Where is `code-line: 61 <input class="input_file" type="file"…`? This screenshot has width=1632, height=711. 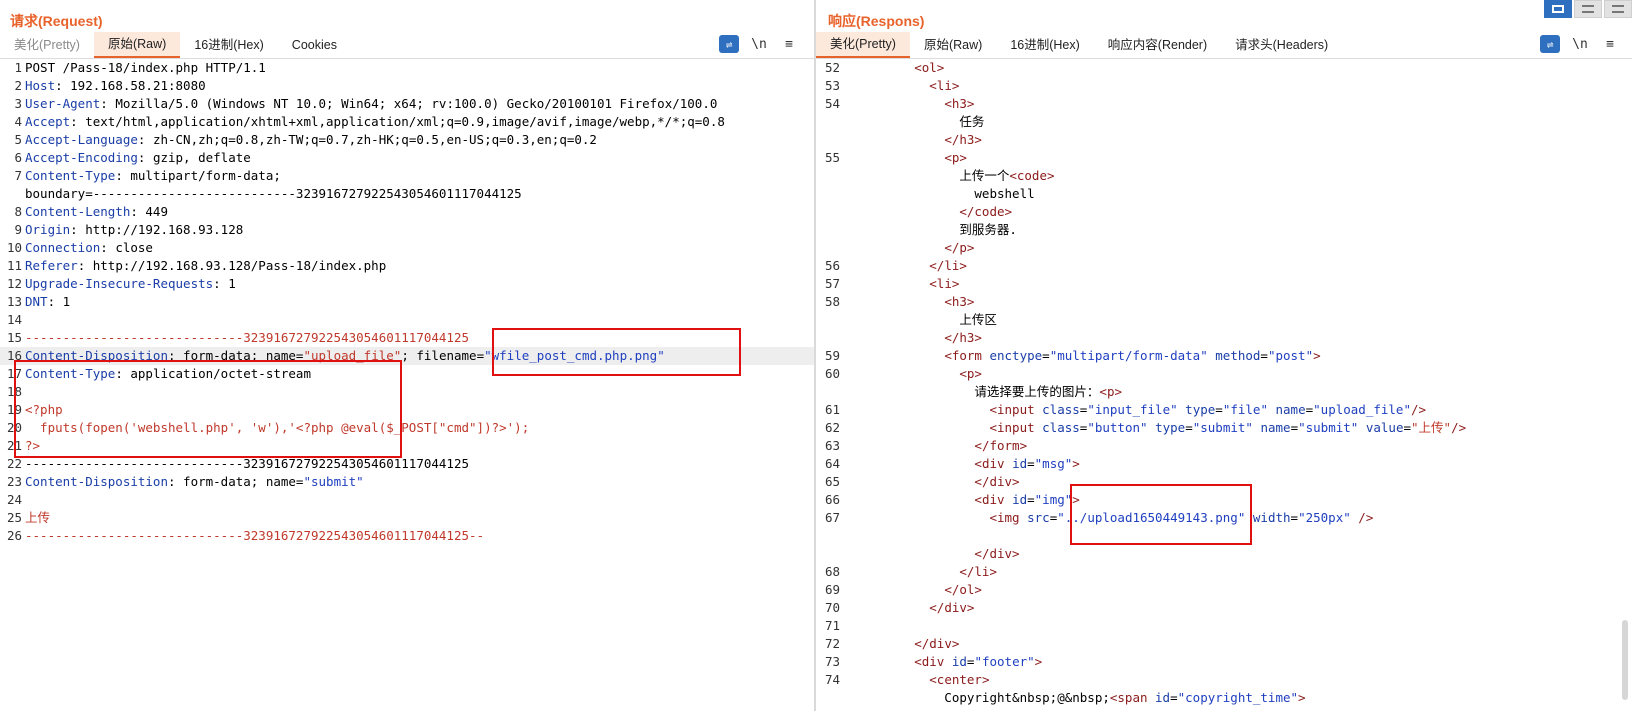 code-line: 61 <input class="input_file" type="file"… is located at coordinates (1224, 410).